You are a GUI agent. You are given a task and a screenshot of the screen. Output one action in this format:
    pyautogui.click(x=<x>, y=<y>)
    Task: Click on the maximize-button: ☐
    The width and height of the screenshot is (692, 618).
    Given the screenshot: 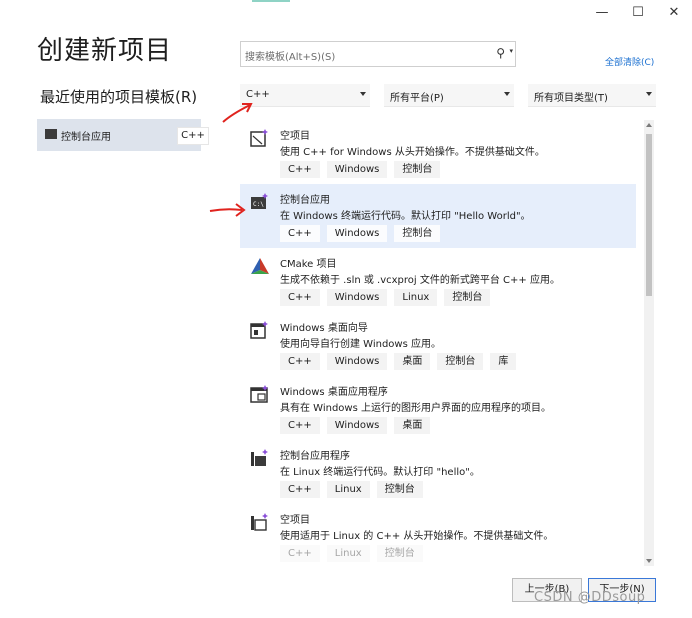 What is the action you would take?
    pyautogui.click(x=638, y=12)
    